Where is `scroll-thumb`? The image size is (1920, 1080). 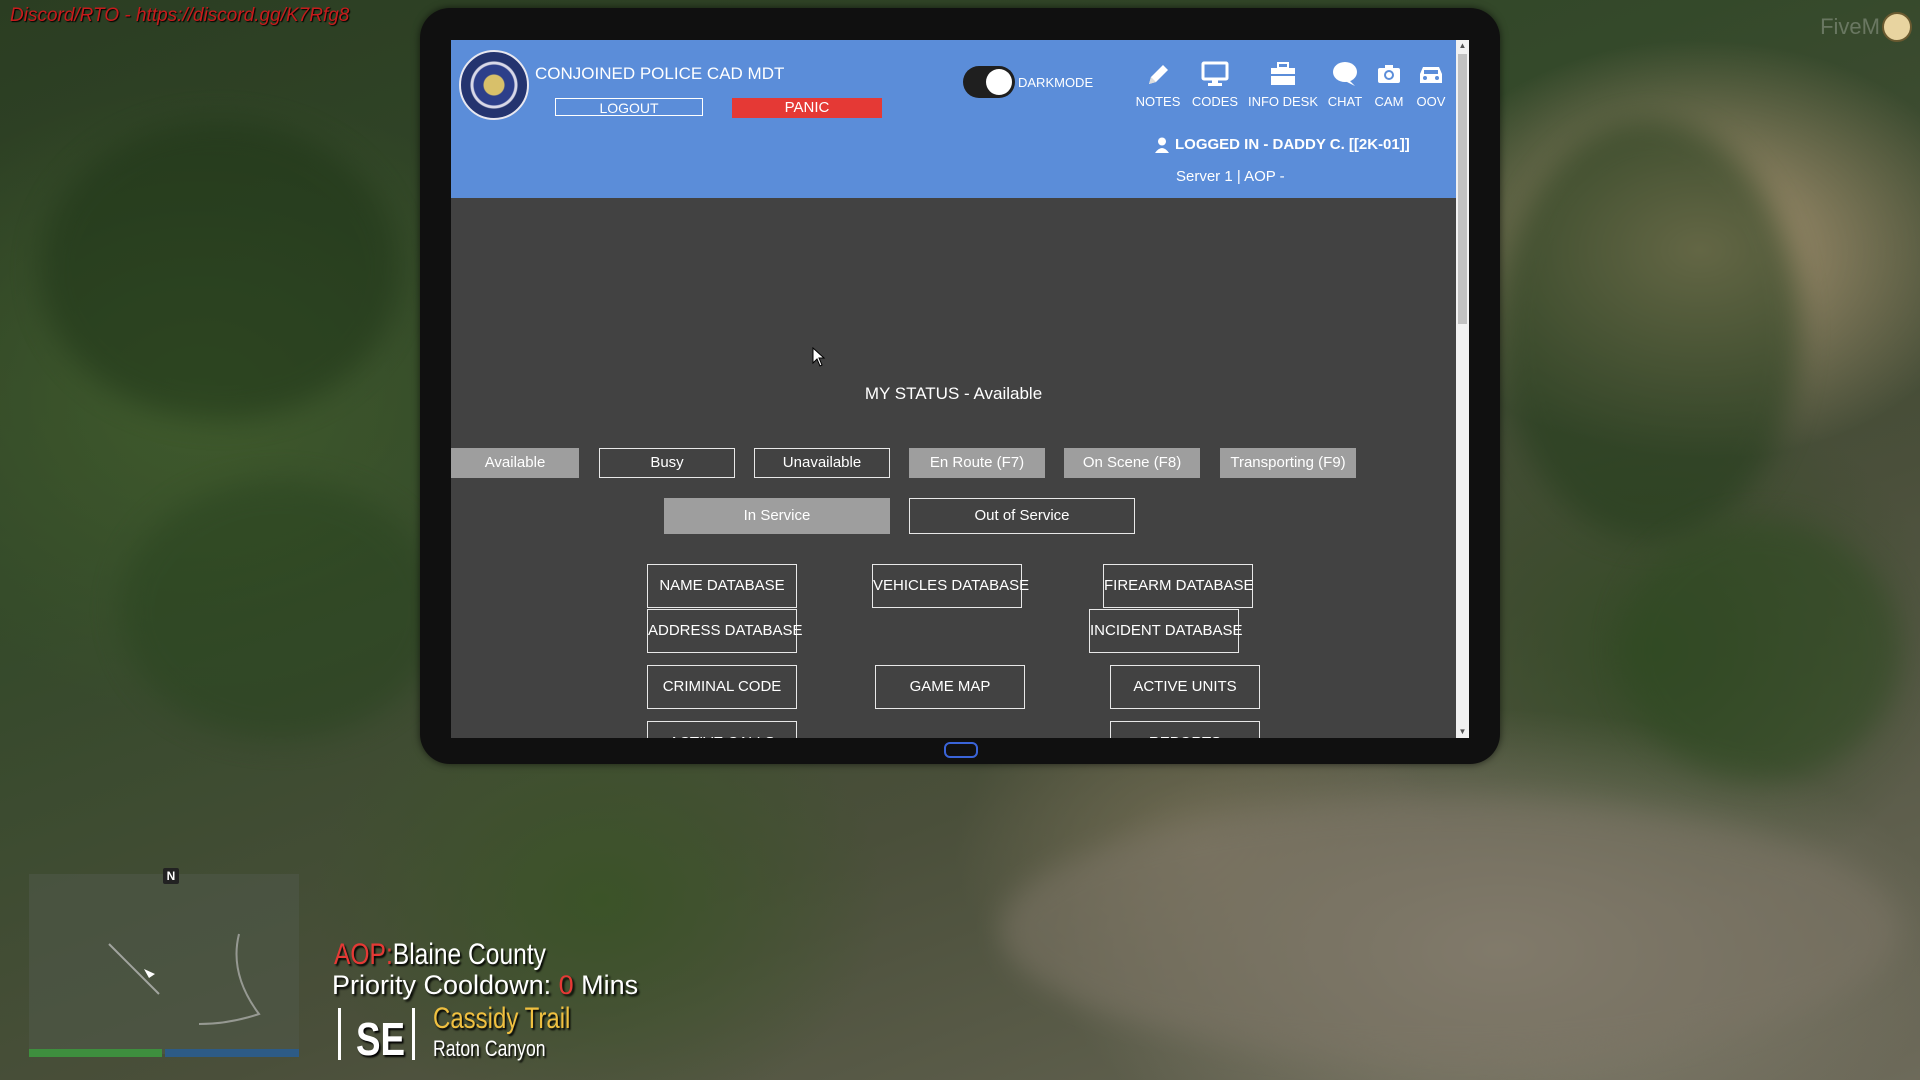 scroll-thumb is located at coordinates (1462, 189).